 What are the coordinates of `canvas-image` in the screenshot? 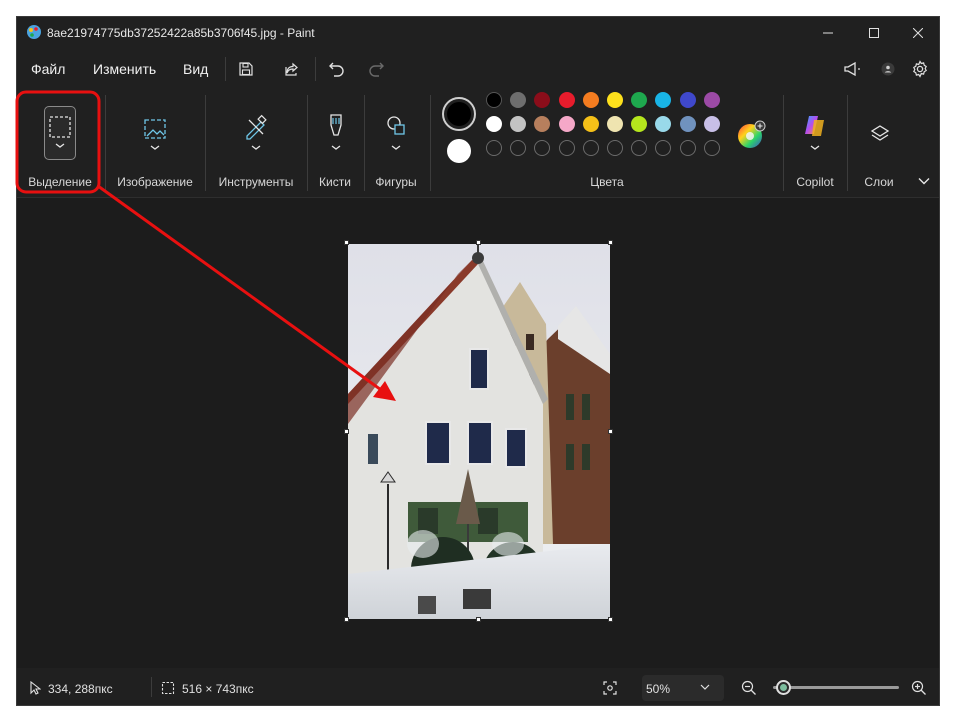 It's located at (479, 431).